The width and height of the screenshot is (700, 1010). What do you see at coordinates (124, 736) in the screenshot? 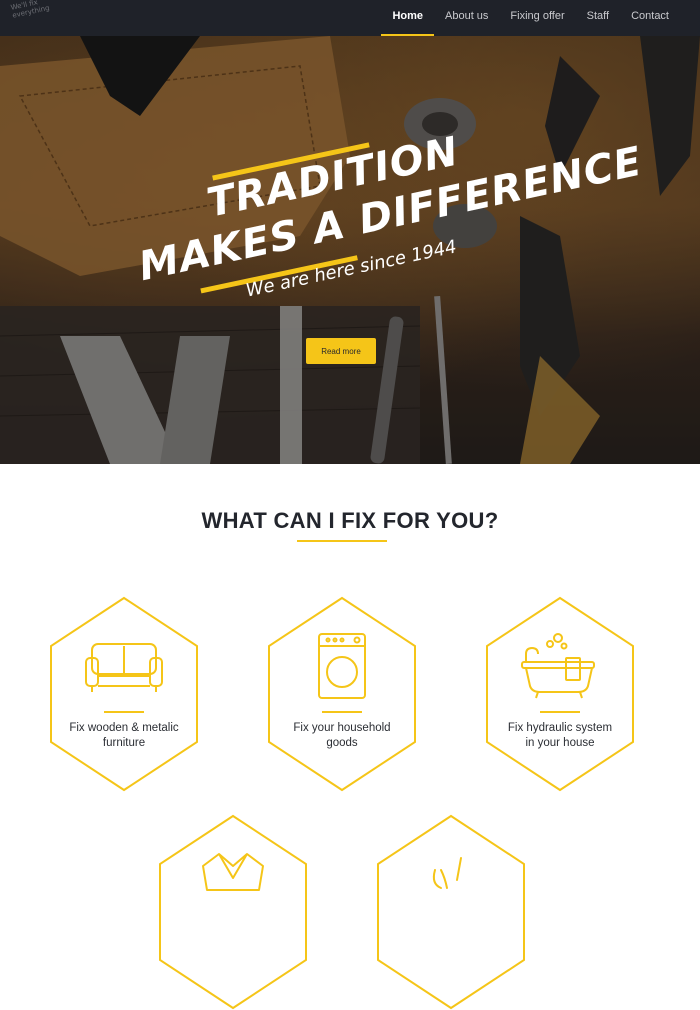
I see `service-label: Fix wooden & metalic furniture` at bounding box center [124, 736].